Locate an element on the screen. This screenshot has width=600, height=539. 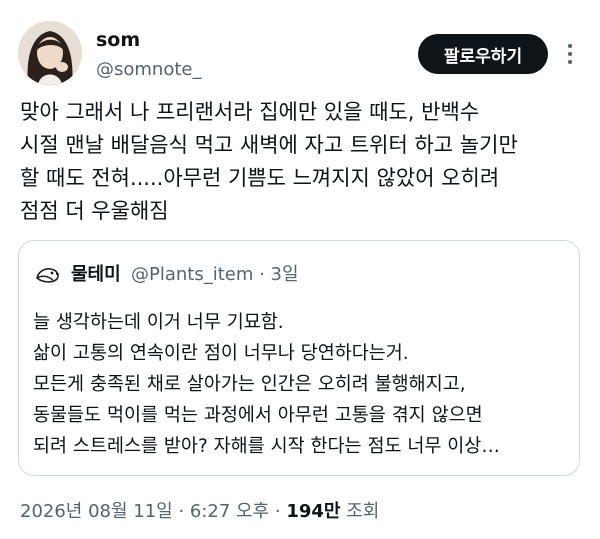
bird-avatar-icon is located at coordinates (47, 275).